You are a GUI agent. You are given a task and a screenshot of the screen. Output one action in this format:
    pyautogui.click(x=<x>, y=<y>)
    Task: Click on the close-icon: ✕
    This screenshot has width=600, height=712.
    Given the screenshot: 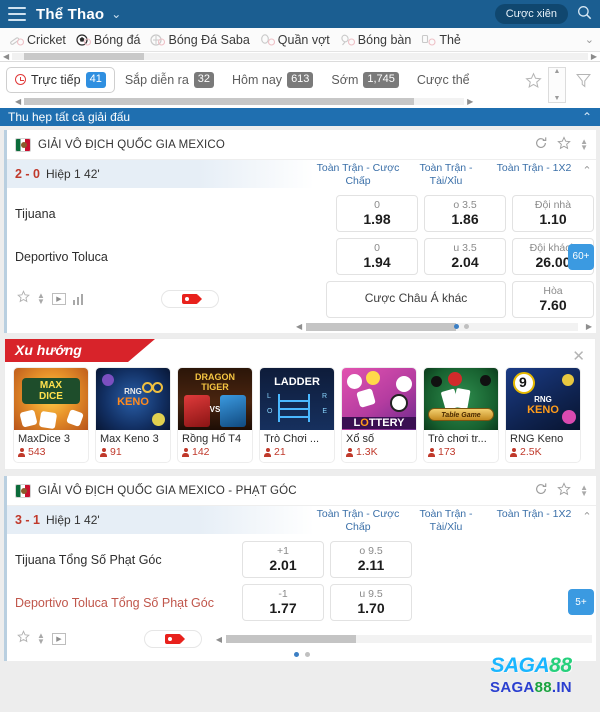 What is the action you would take?
    pyautogui.click(x=578, y=356)
    